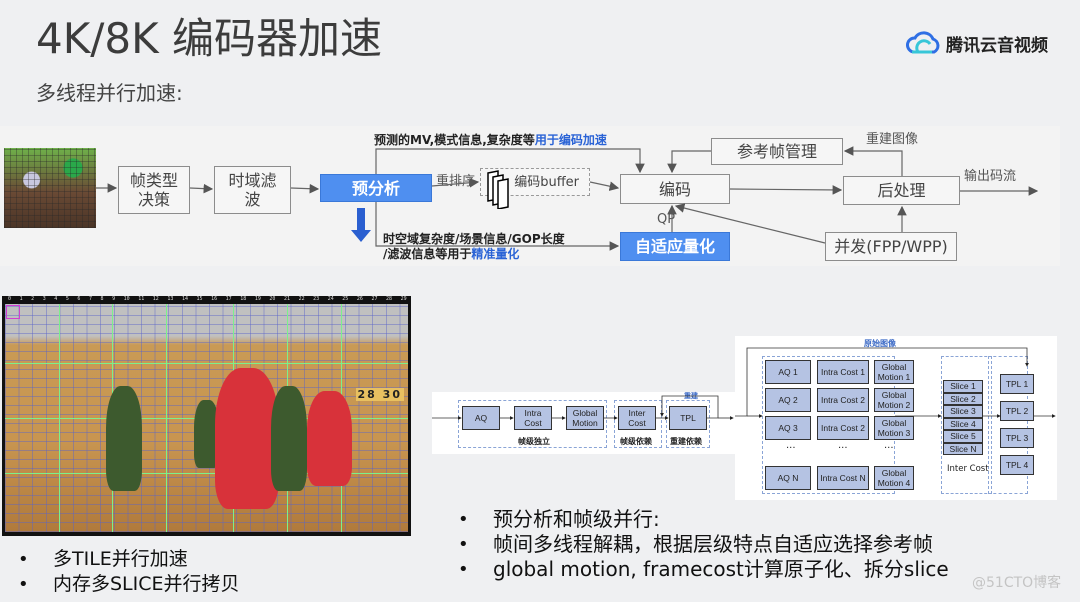 This screenshot has height=602, width=1080. Describe the element at coordinates (675, 246) in the screenshot. I see `adaptive-quant-box: 自适应量化` at that location.